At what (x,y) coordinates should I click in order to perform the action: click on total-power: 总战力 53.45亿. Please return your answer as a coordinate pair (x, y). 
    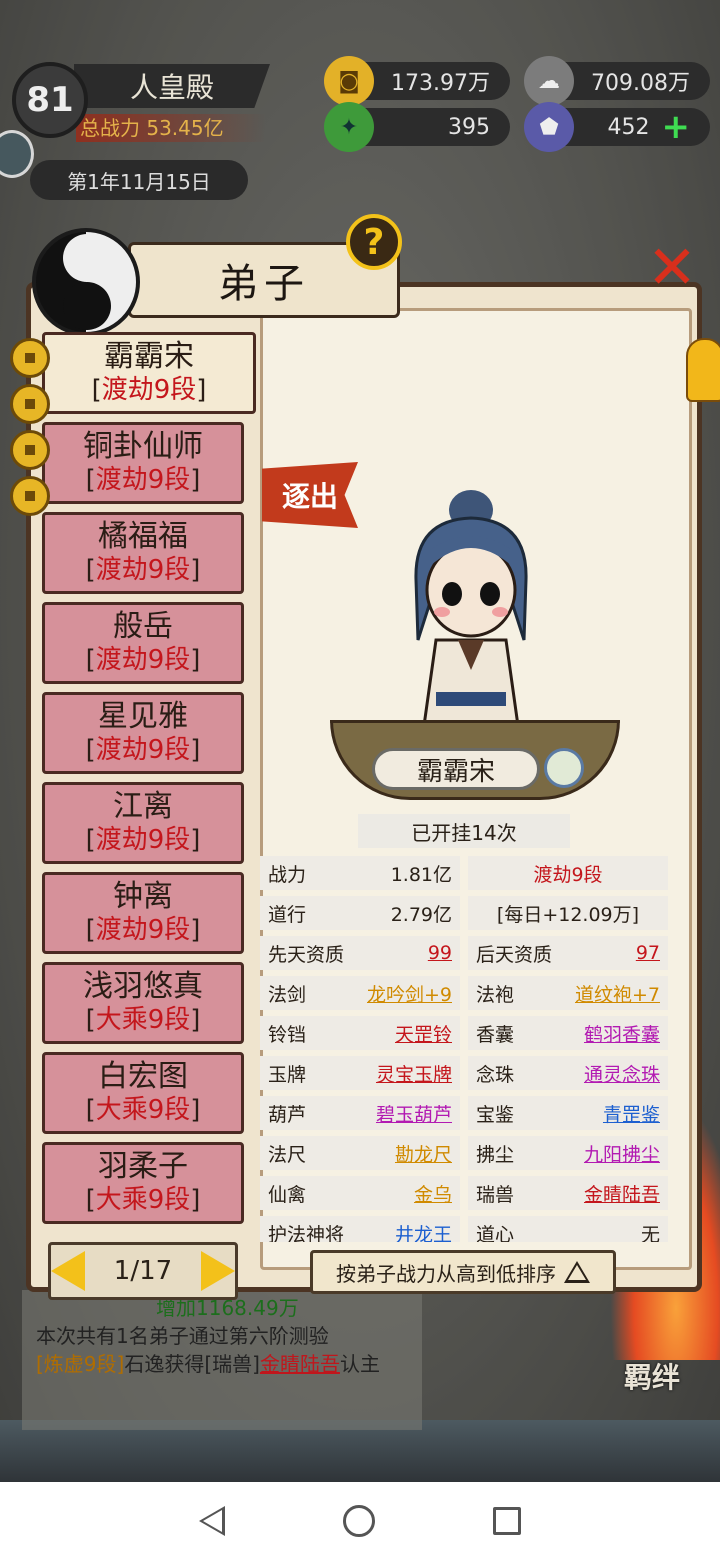
    Looking at the image, I should click on (171, 128).